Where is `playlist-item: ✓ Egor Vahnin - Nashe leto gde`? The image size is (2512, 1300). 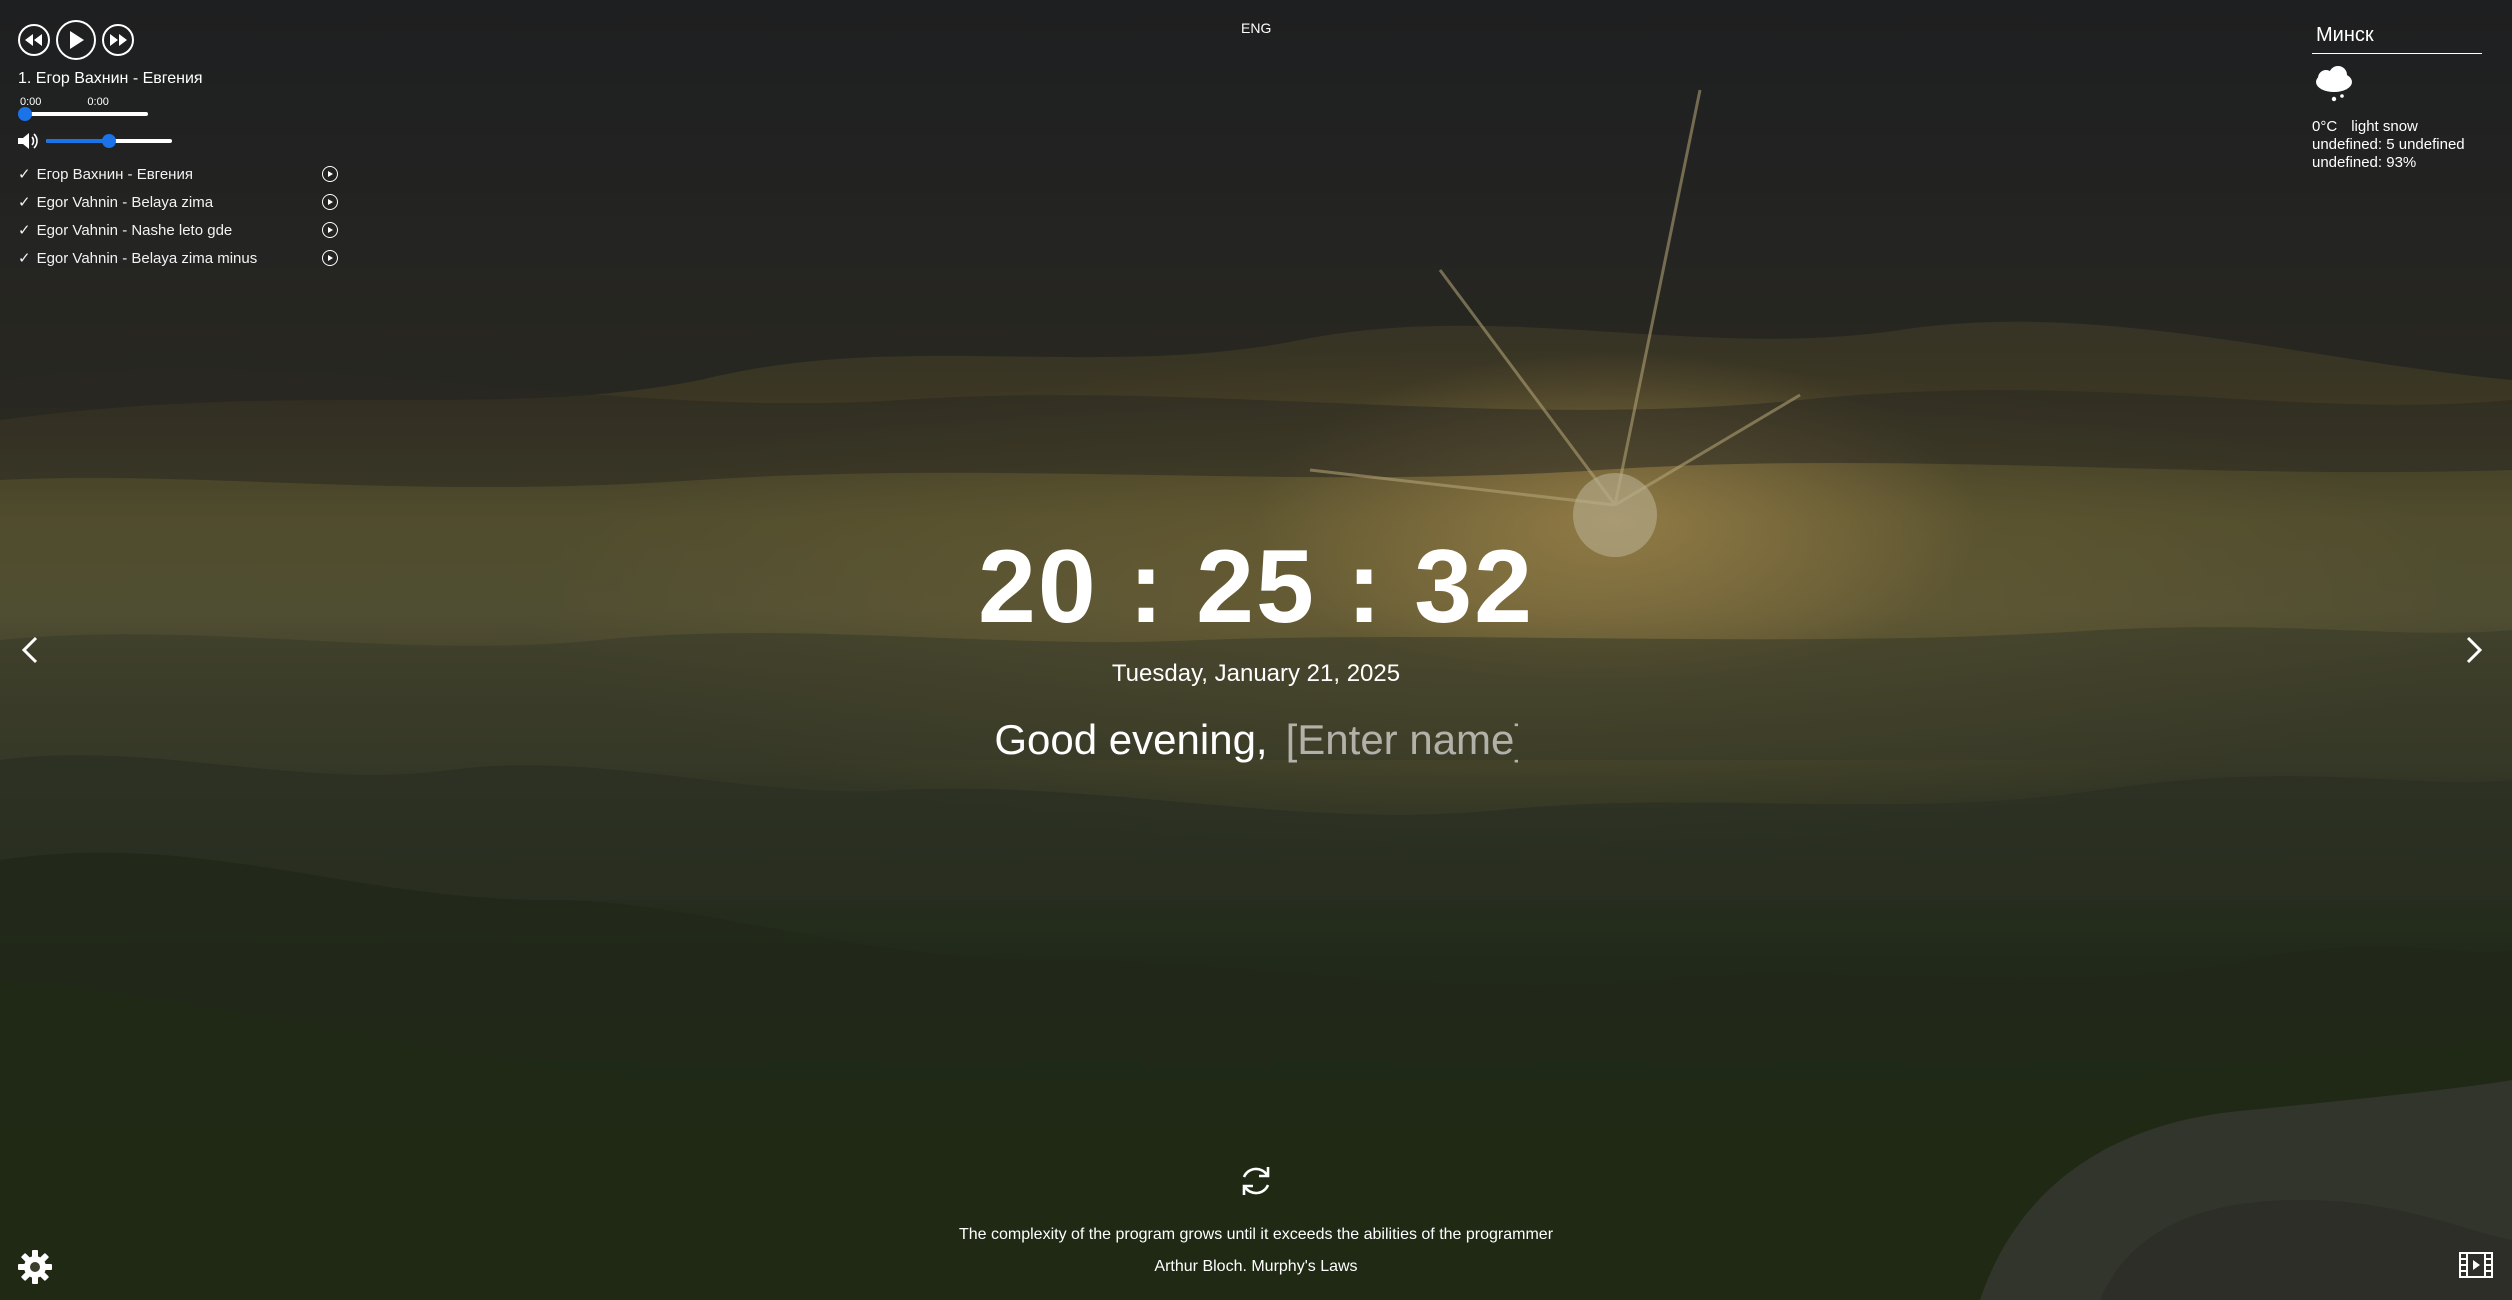
playlist-item: ✓ Egor Vahnin - Nashe leto gde is located at coordinates (178, 230).